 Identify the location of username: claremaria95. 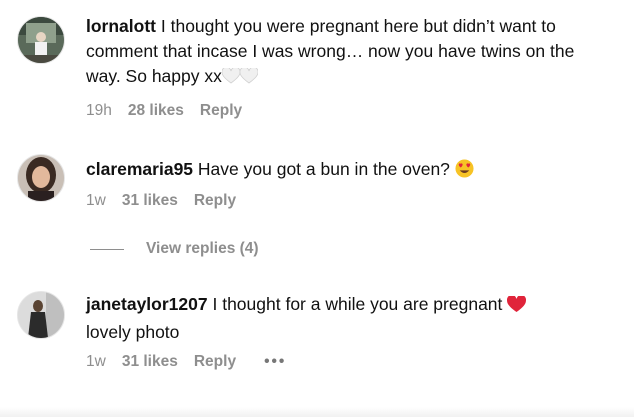
(139, 169).